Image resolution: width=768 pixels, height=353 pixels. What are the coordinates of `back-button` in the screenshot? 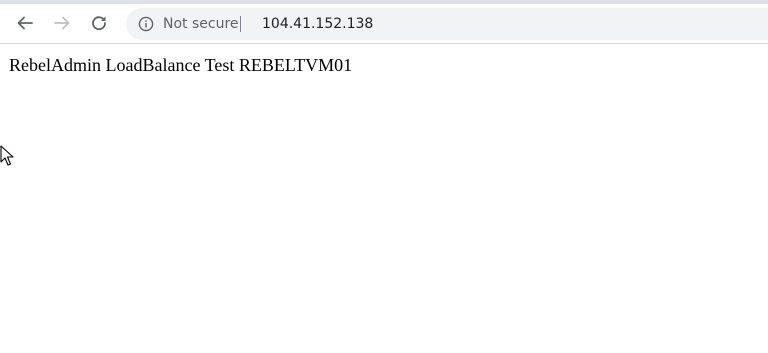 It's located at (25, 23).